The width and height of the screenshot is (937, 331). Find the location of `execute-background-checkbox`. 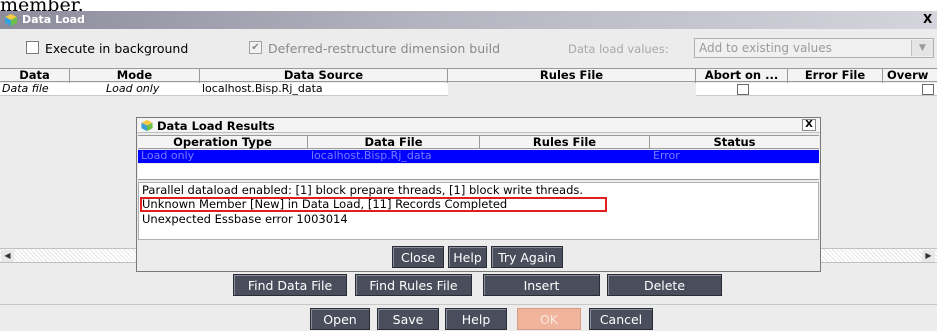

execute-background-checkbox is located at coordinates (32, 47).